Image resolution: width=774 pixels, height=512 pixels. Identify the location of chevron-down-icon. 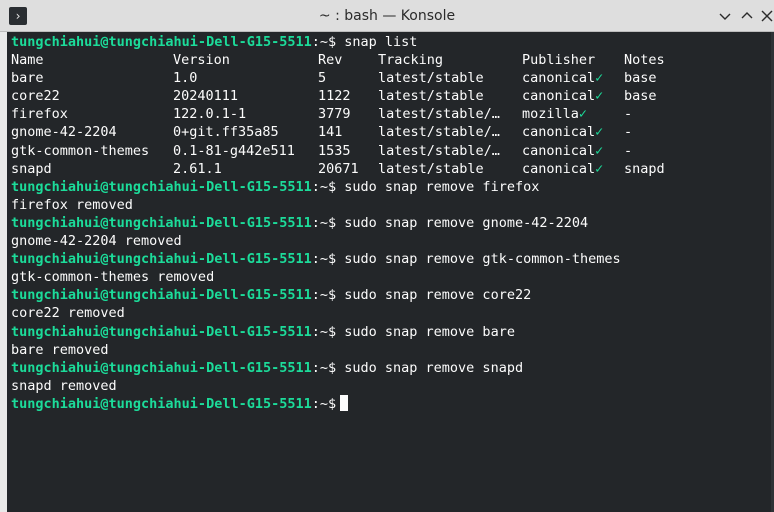
(725, 16).